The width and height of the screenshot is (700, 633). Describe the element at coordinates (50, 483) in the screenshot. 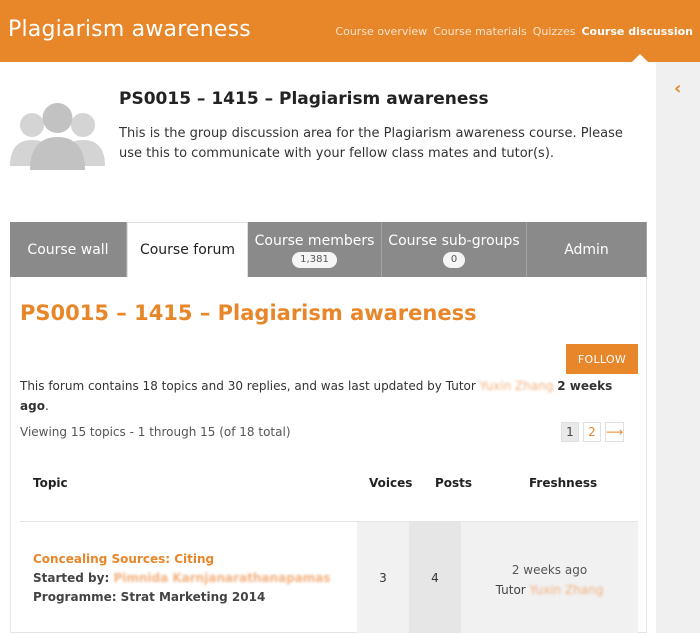

I see `column-header-topic: Topic` at that location.